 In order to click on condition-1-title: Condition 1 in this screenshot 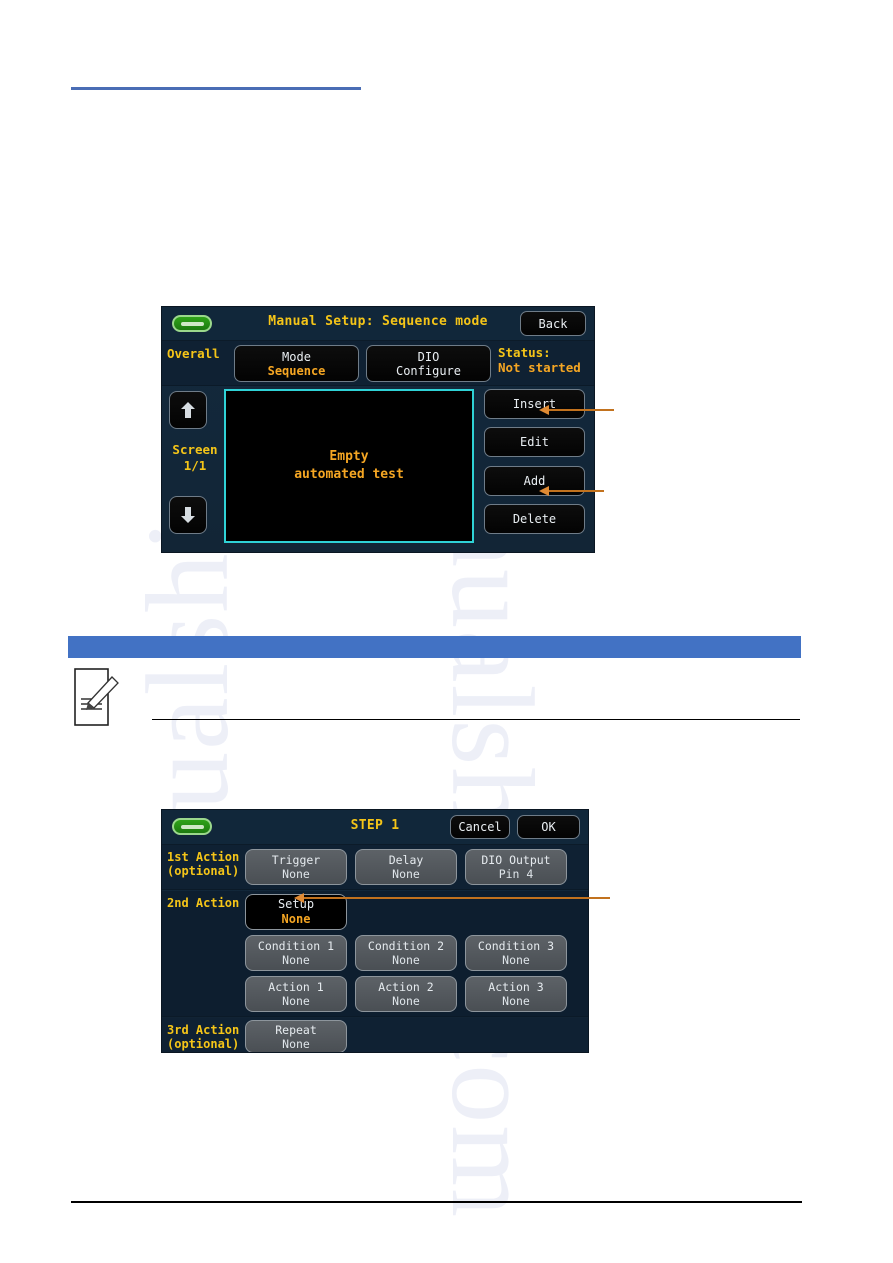, I will do `click(296, 946)`.